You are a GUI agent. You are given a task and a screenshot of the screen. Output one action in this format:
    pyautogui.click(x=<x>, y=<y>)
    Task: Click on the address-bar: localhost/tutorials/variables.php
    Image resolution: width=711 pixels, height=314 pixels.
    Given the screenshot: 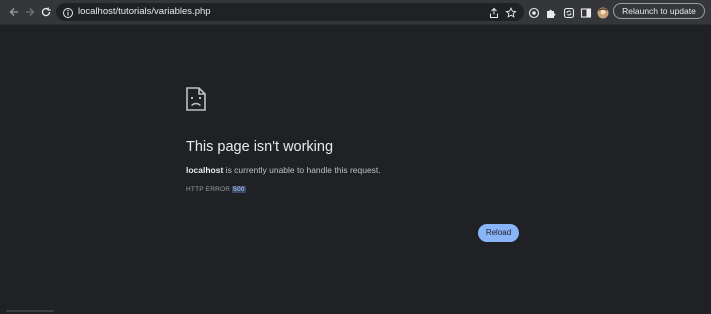 What is the action you would take?
    pyautogui.click(x=290, y=12)
    